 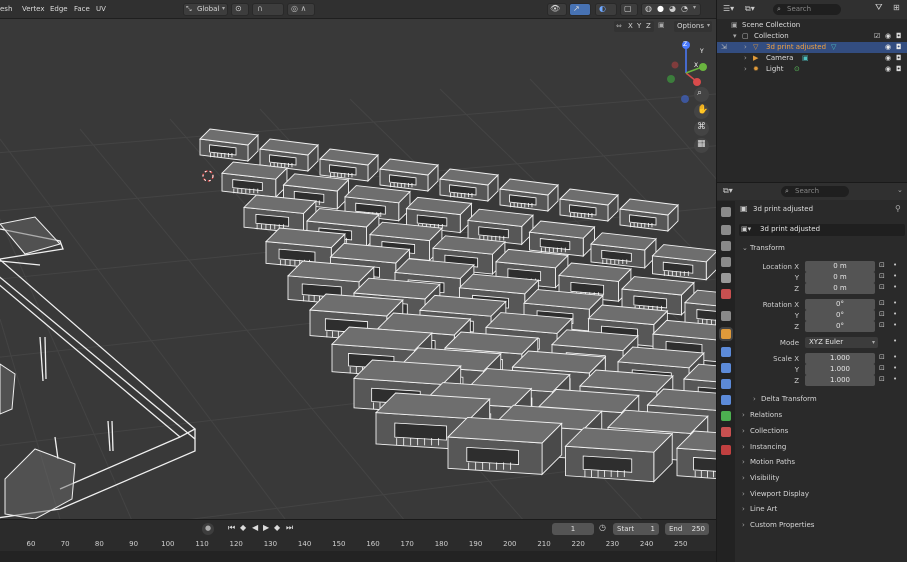 I want to click on xray-toggle: ▢, so click(x=629, y=9).